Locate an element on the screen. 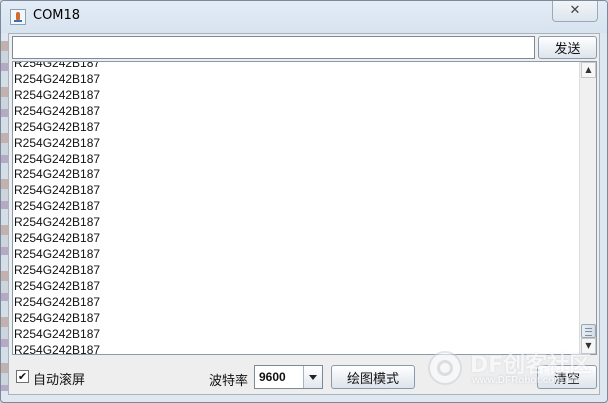 This screenshot has width=608, height=403. baud-rate-label: 波特率 is located at coordinates (229, 381).